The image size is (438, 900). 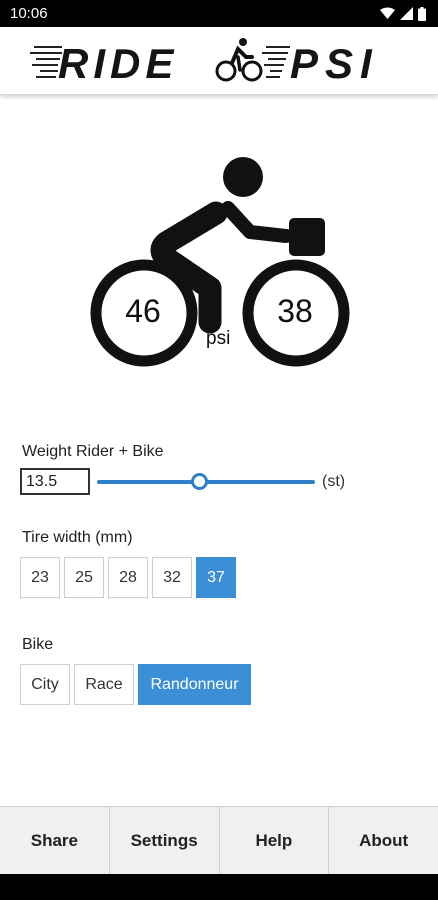 I want to click on logo-text-psi: PSI, so click(x=334, y=63).